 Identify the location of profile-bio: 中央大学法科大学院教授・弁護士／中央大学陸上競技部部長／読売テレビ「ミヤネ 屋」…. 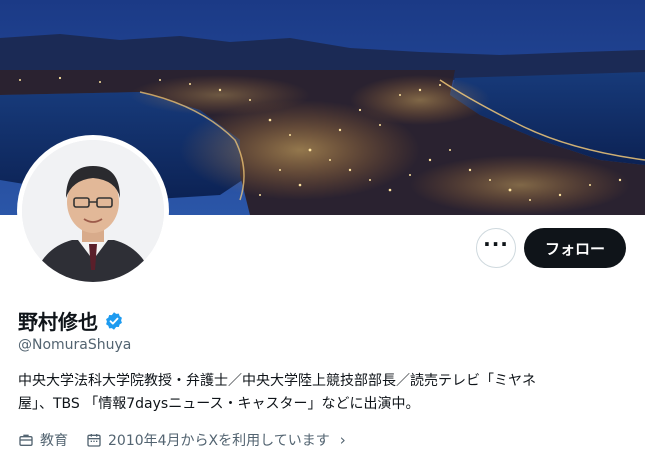
(324, 393).